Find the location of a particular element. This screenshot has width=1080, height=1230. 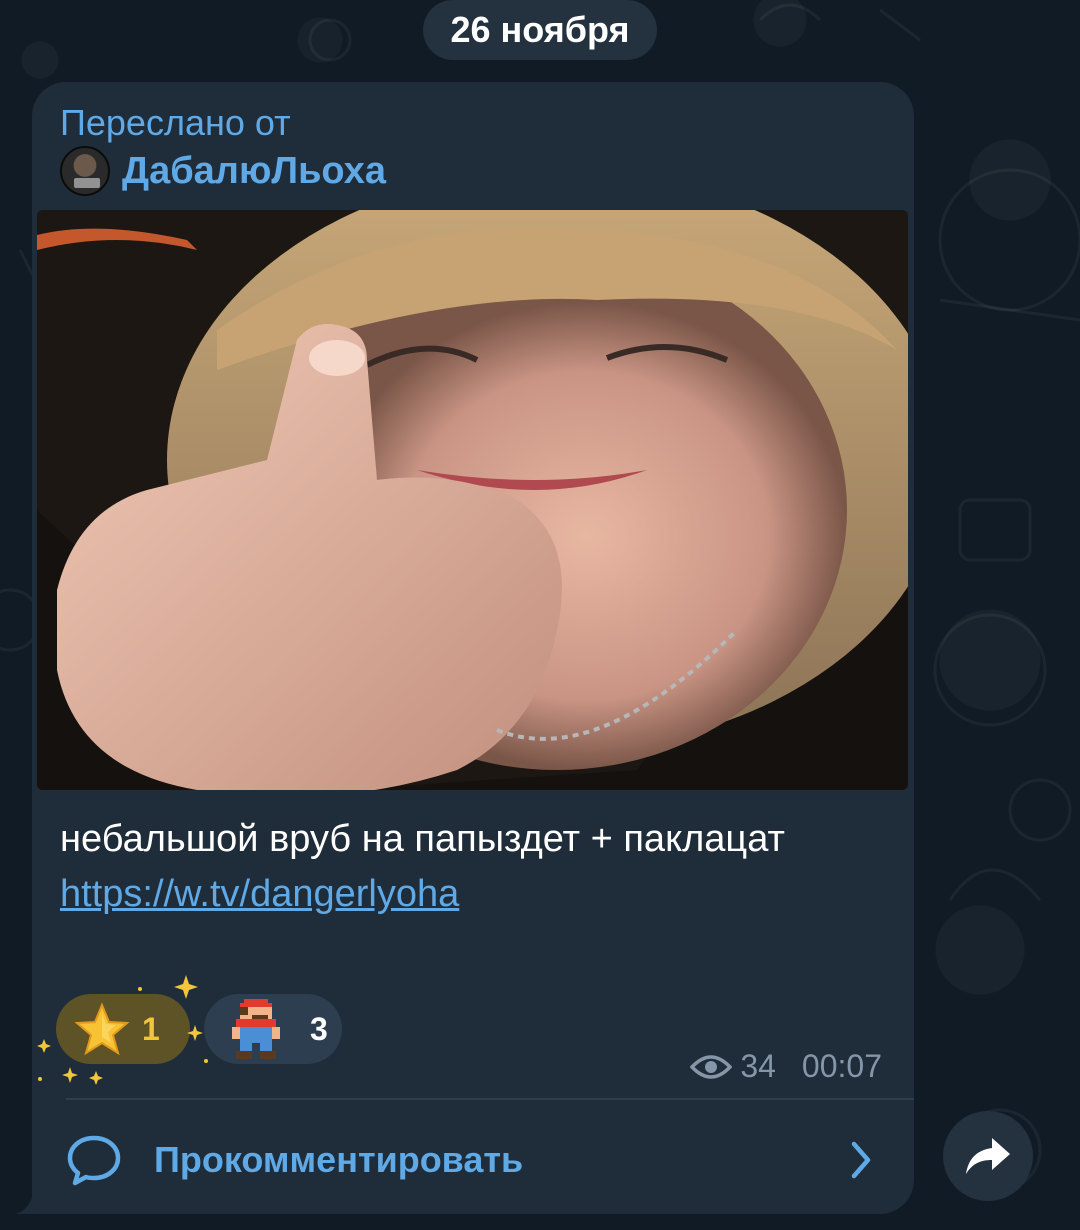

chevron-right-icon is located at coordinates (861, 1160).